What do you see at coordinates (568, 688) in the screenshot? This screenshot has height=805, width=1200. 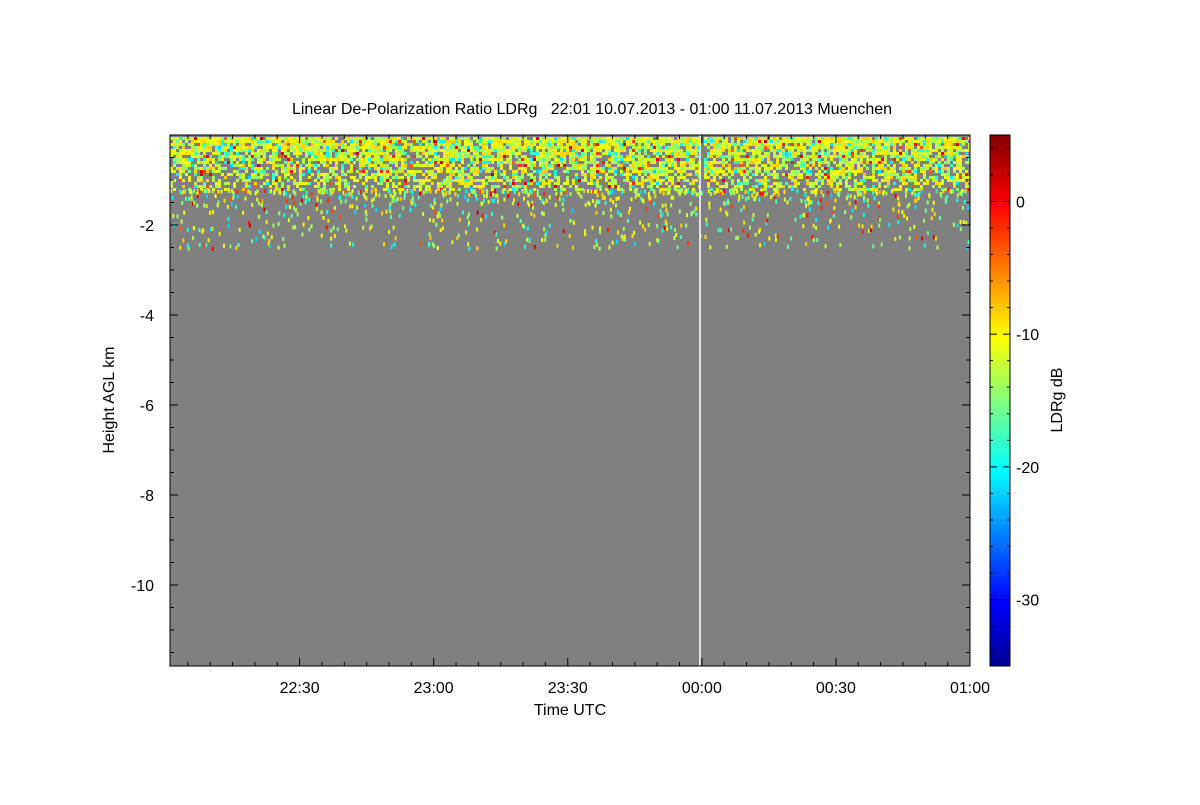 I see `x-tick-label: 23:30` at bounding box center [568, 688].